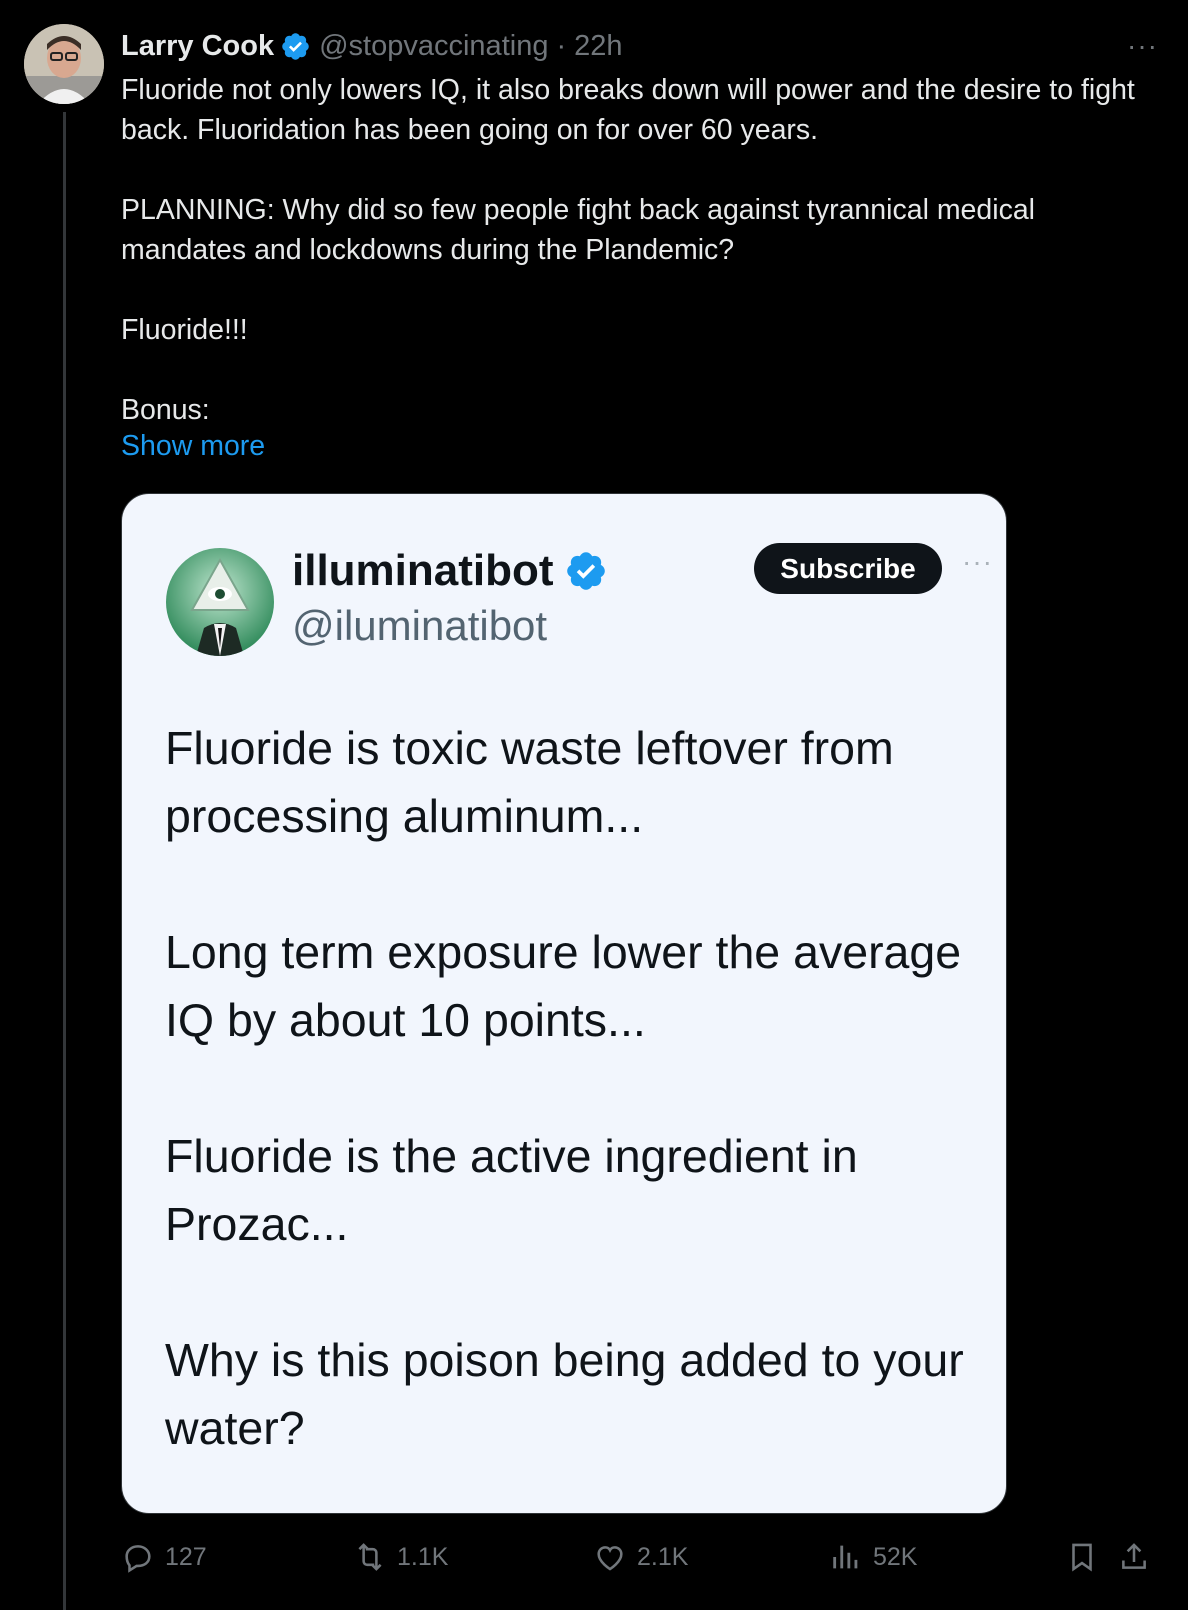  What do you see at coordinates (193, 446) in the screenshot?
I see `show-more-link: Show more` at bounding box center [193, 446].